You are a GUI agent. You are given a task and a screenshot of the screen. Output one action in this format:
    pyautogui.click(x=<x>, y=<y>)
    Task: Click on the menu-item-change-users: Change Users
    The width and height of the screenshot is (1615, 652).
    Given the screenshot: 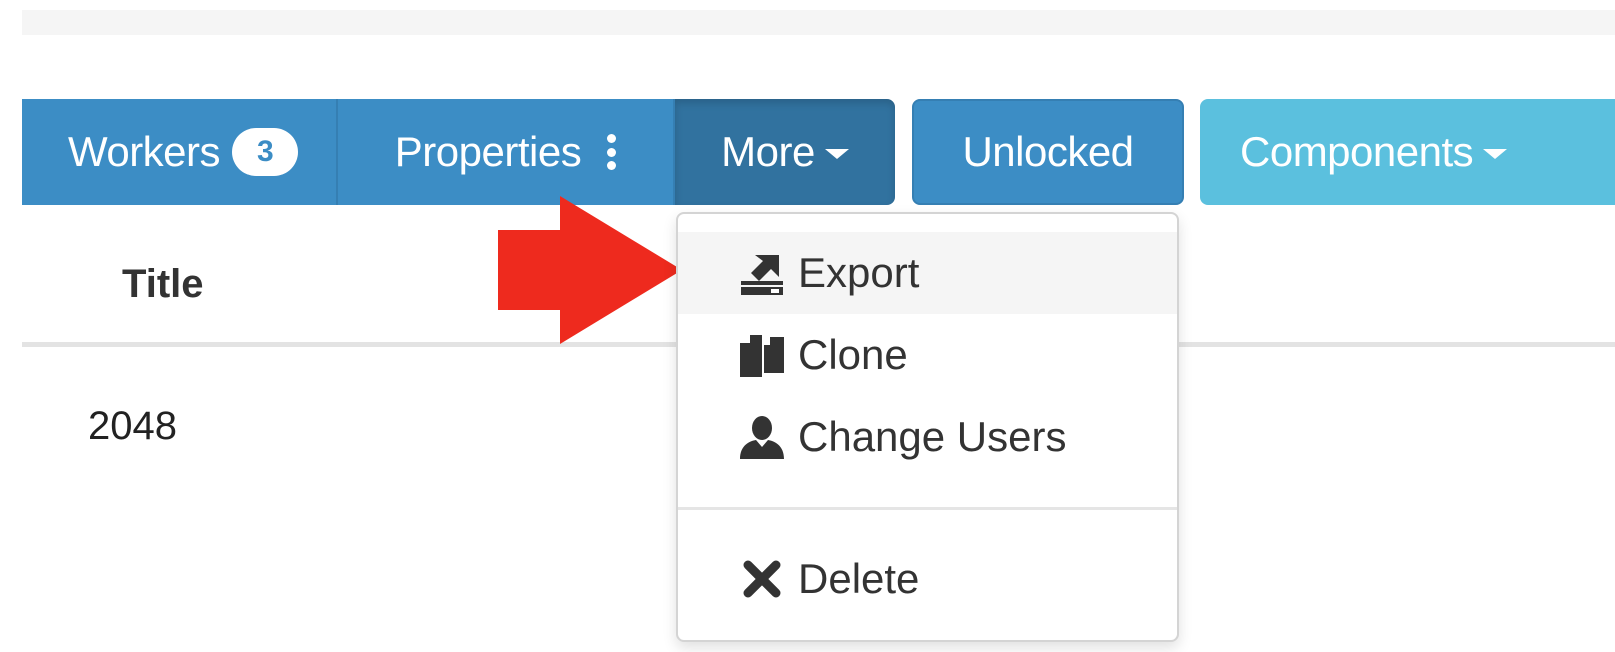 What is the action you would take?
    pyautogui.click(x=927, y=437)
    